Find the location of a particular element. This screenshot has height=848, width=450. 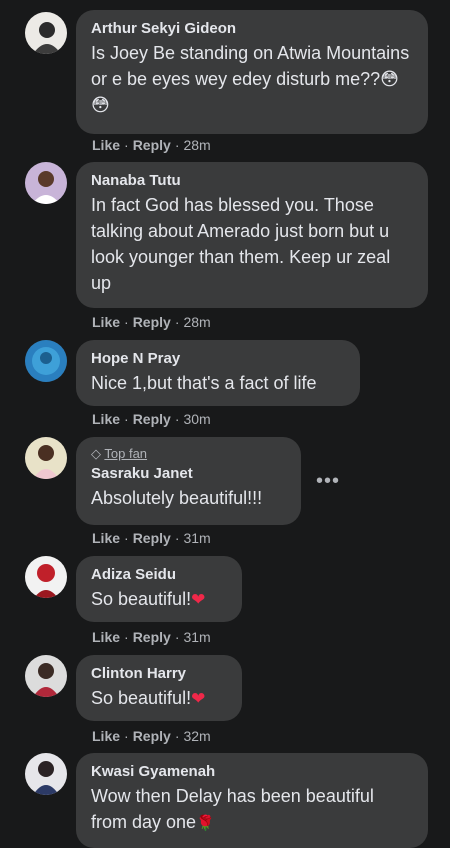

timestamp: 30m is located at coordinates (196, 419).